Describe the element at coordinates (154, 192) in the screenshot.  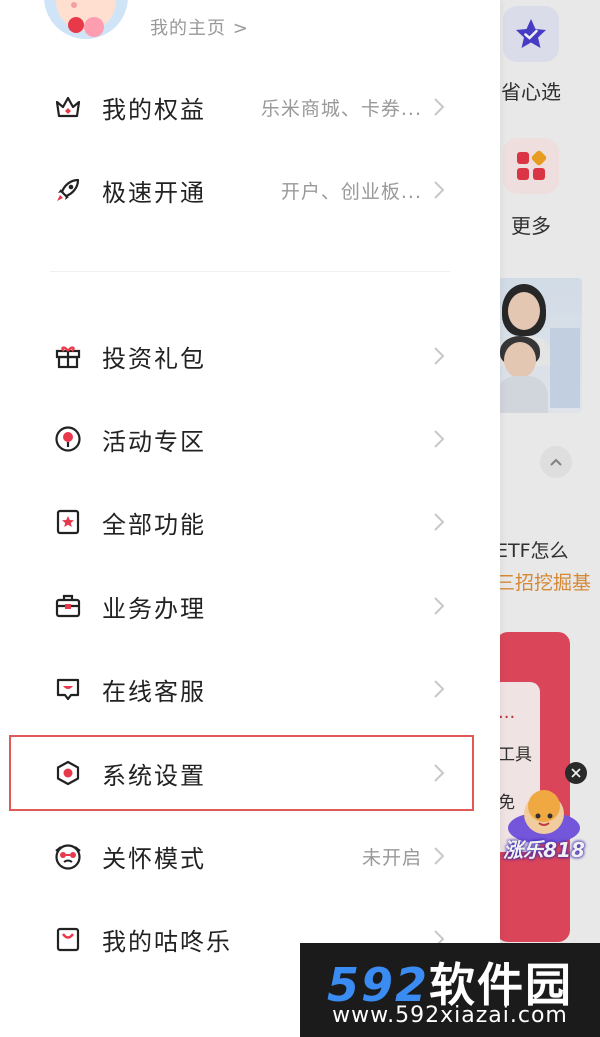
I see `menu-label: 极速开通` at that location.